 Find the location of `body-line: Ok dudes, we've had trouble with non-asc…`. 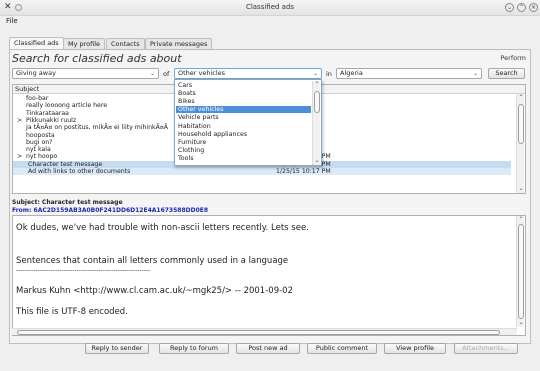

body-line: Ok dudes, we've had trouble with non-asc… is located at coordinates (162, 228).